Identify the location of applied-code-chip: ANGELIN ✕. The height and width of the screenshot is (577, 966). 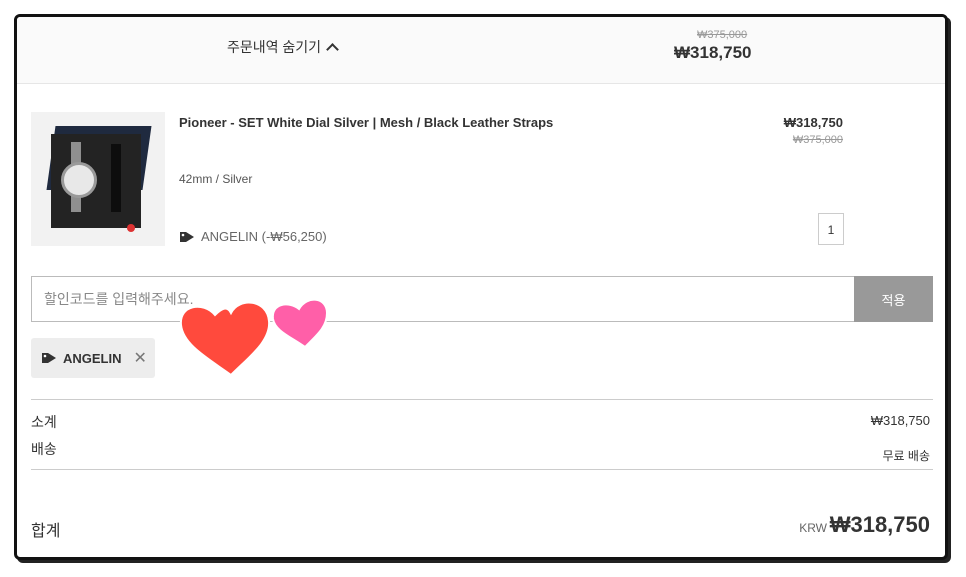
(93, 358).